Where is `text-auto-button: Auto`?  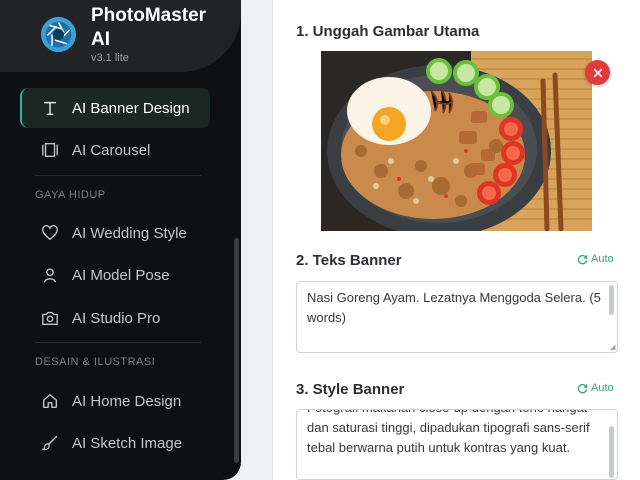 text-auto-button: Auto is located at coordinates (595, 259).